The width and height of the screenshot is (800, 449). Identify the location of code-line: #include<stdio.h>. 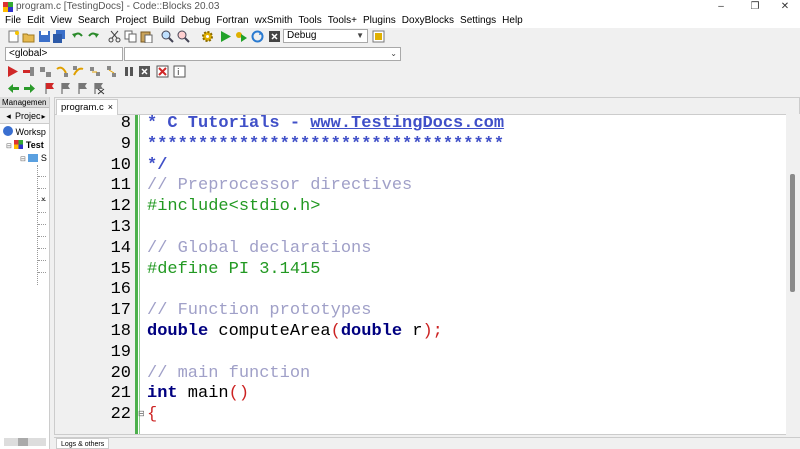
(233, 206).